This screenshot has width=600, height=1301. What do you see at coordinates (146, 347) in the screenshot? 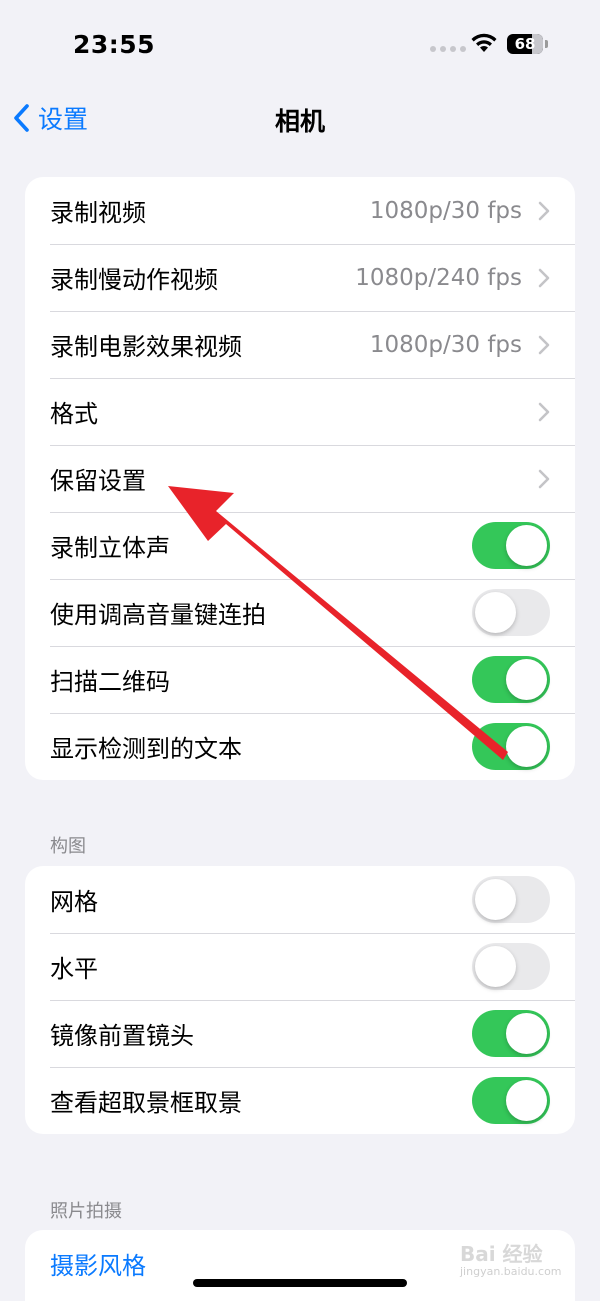
I see `row-label: 录制电影效果视频` at bounding box center [146, 347].